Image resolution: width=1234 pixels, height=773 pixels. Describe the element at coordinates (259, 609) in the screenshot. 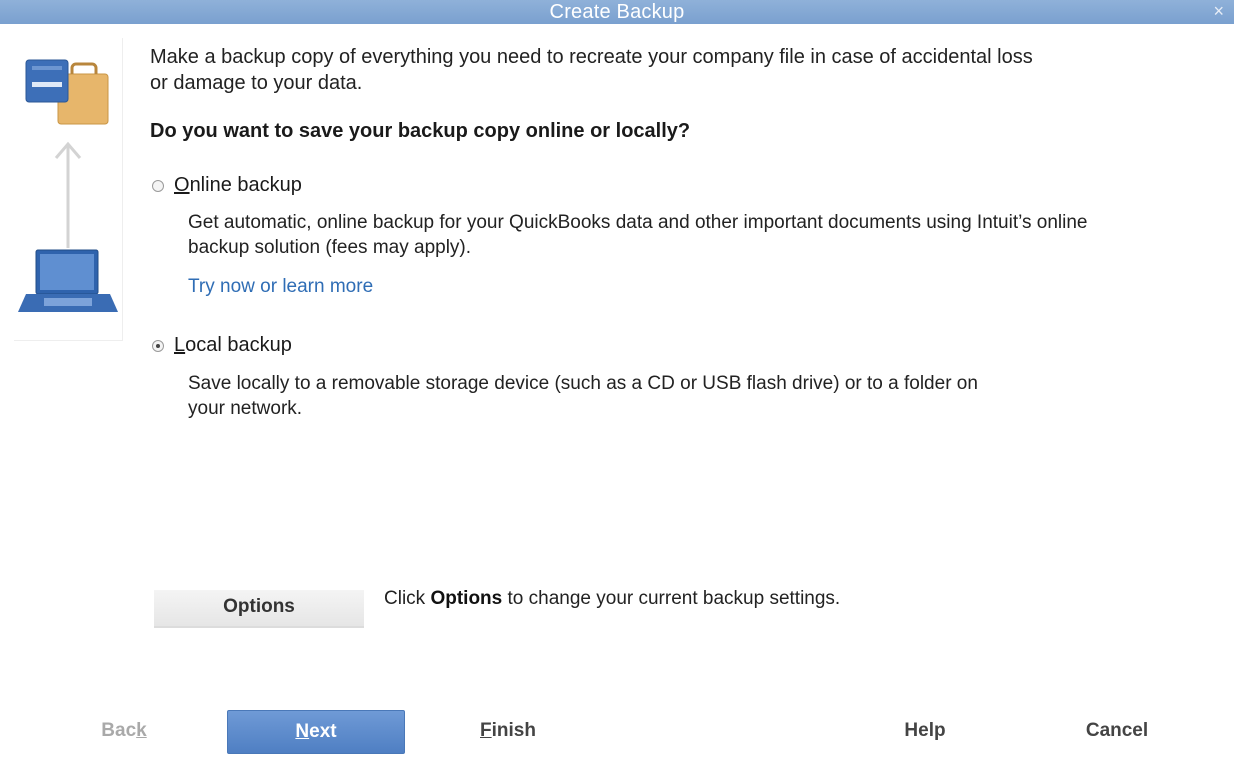

I see `options-button: Options` at that location.